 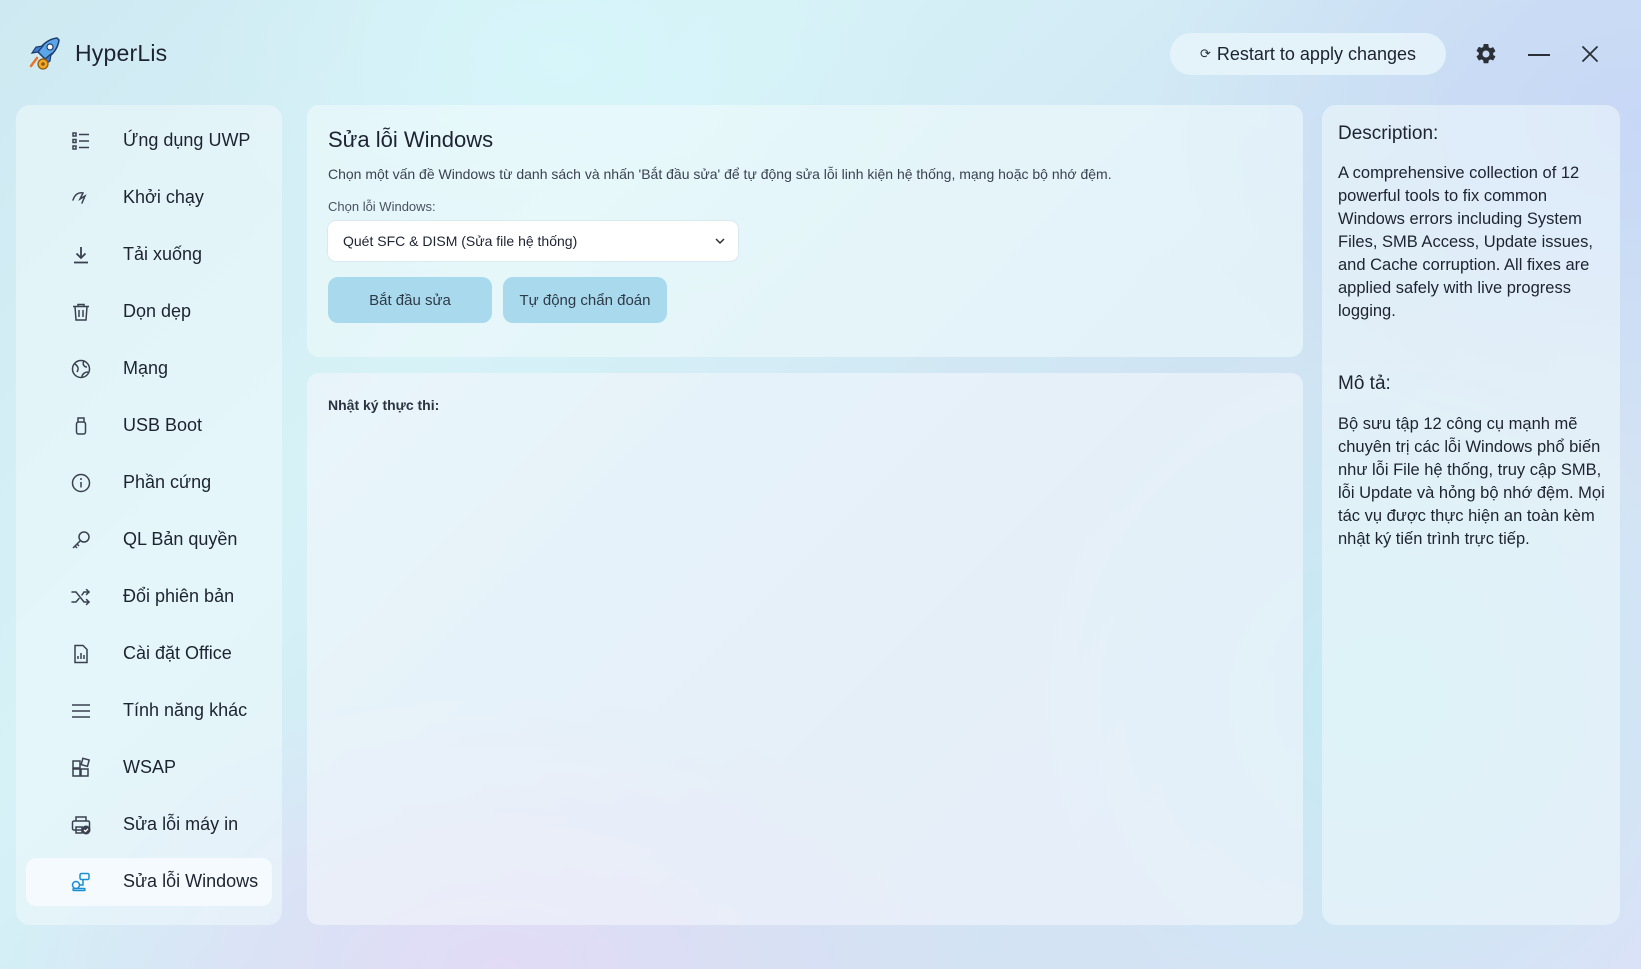 I want to click on gear-icon, so click(x=1486, y=54).